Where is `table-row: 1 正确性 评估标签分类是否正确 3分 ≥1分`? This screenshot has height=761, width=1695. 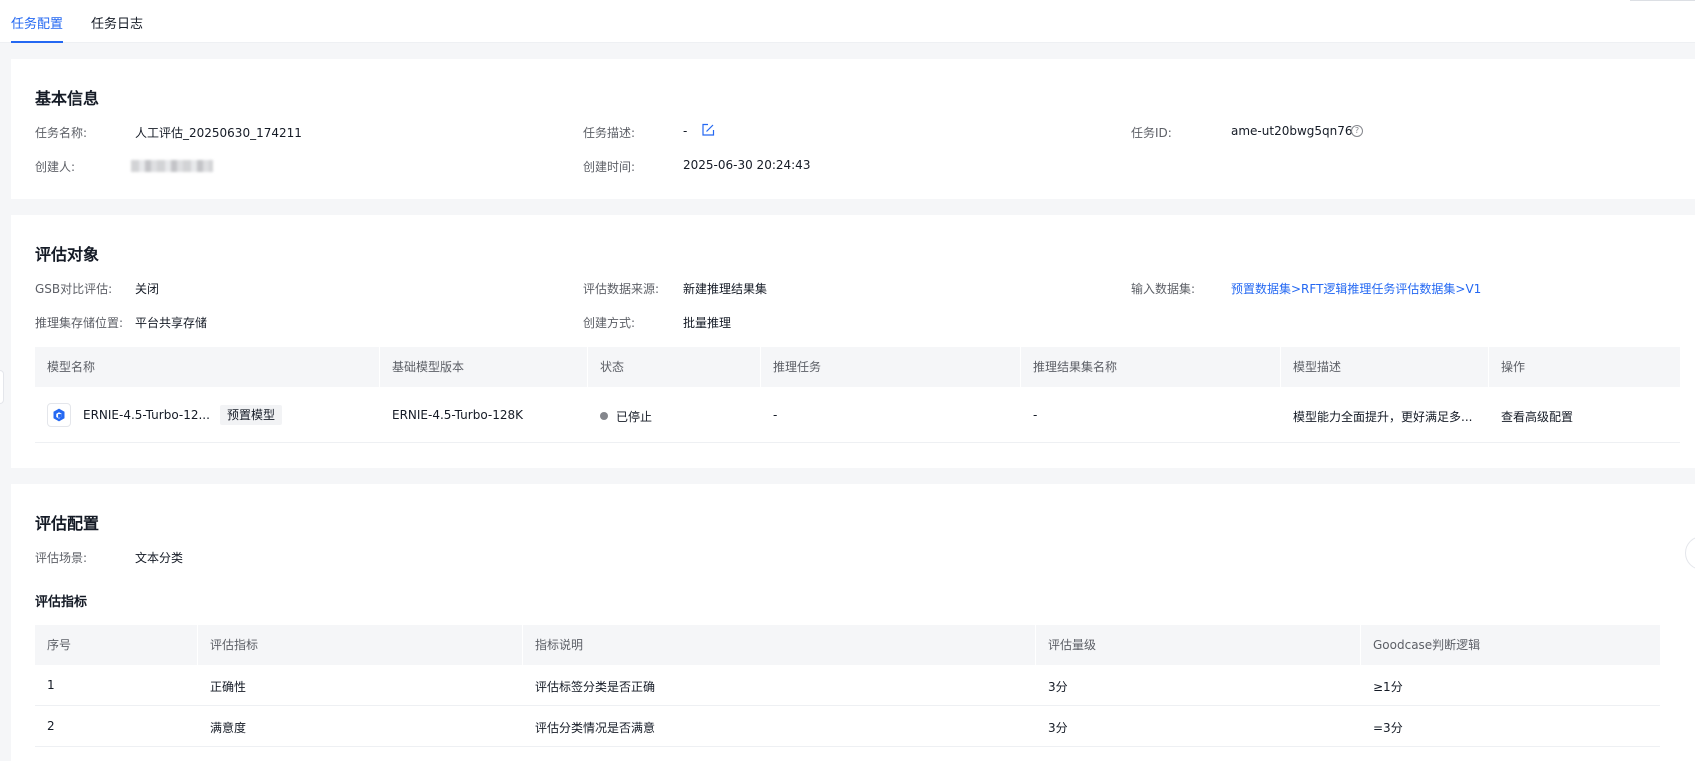
table-row: 1 正确性 评估标签分类是否正确 3分 ≥1分 is located at coordinates (847, 685).